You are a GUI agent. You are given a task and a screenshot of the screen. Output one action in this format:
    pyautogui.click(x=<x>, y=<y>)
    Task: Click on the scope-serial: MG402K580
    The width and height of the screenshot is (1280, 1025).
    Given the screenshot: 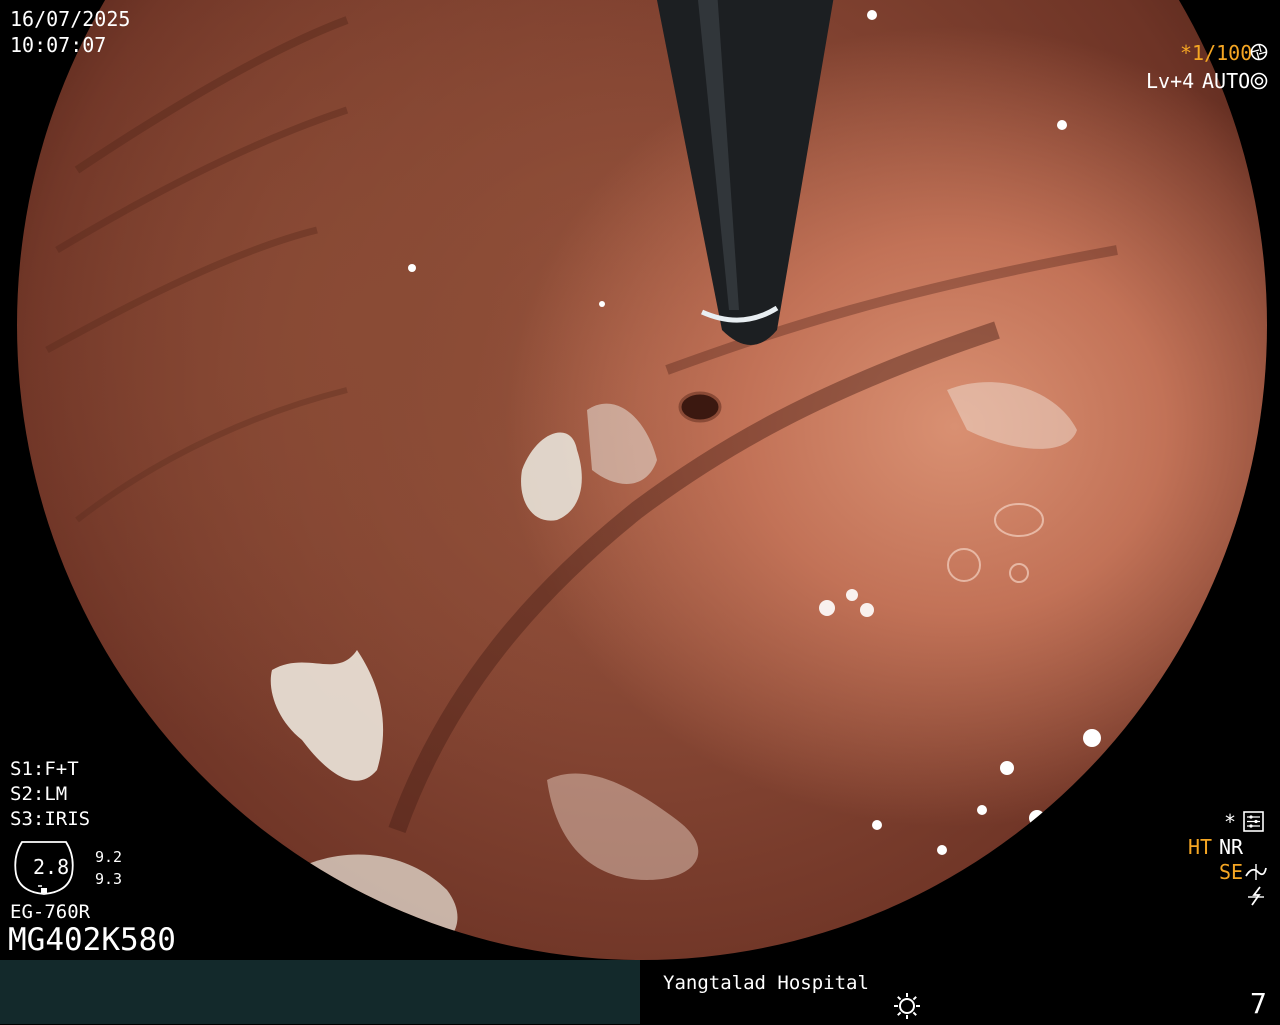 What is the action you would take?
    pyautogui.click(x=92, y=940)
    